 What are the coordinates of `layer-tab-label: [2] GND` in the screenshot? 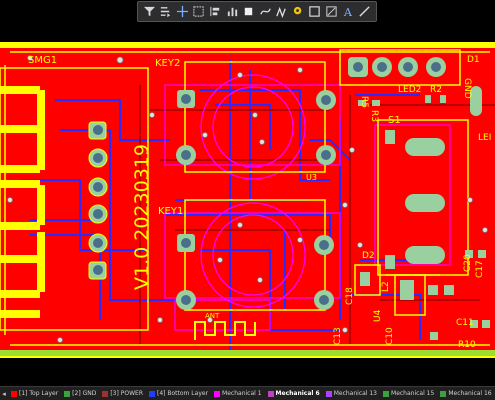 It's located at (84, 393).